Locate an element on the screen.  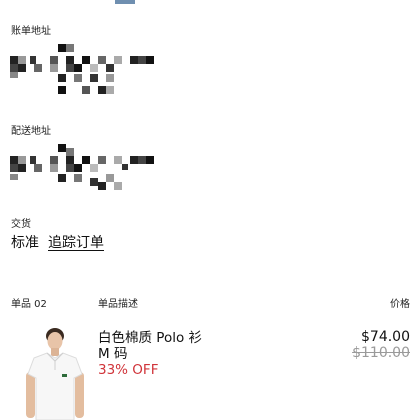
shipping-address-label: 配送地址 is located at coordinates (31, 131).